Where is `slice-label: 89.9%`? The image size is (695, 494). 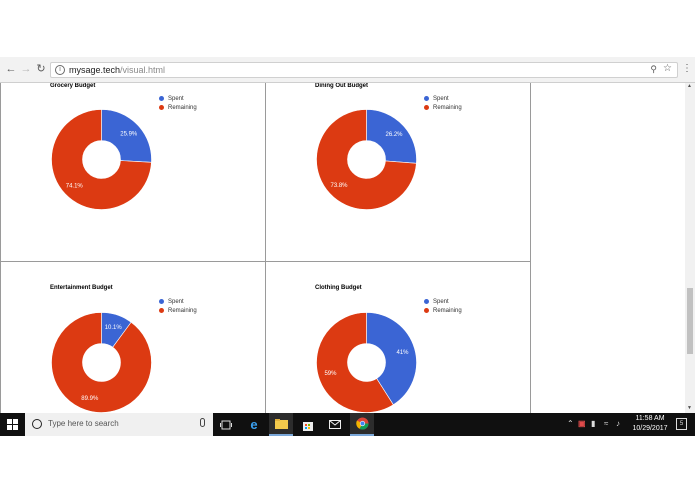
slice-label: 89.9% is located at coordinates (90, 399).